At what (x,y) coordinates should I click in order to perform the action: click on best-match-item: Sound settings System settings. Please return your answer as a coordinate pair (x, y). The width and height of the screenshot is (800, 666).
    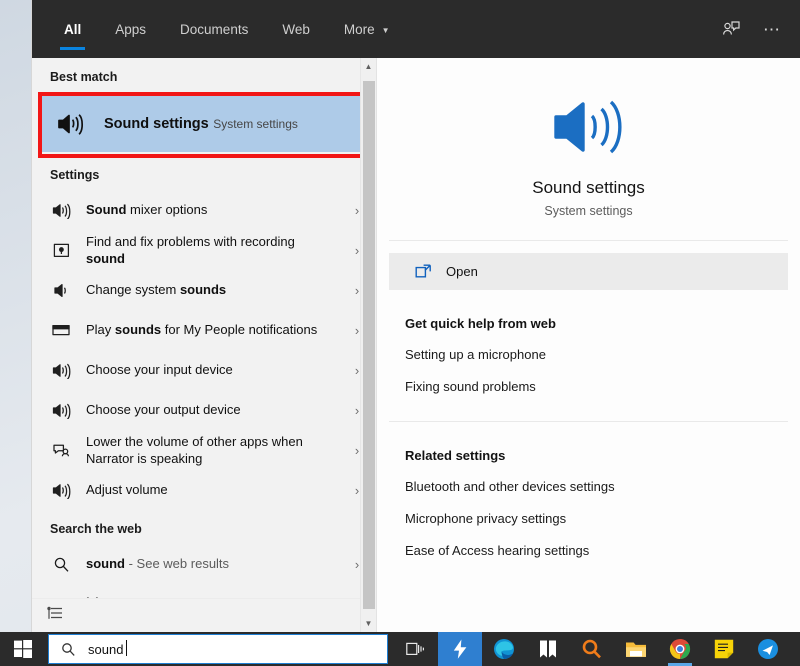
    Looking at the image, I should click on (202, 124).